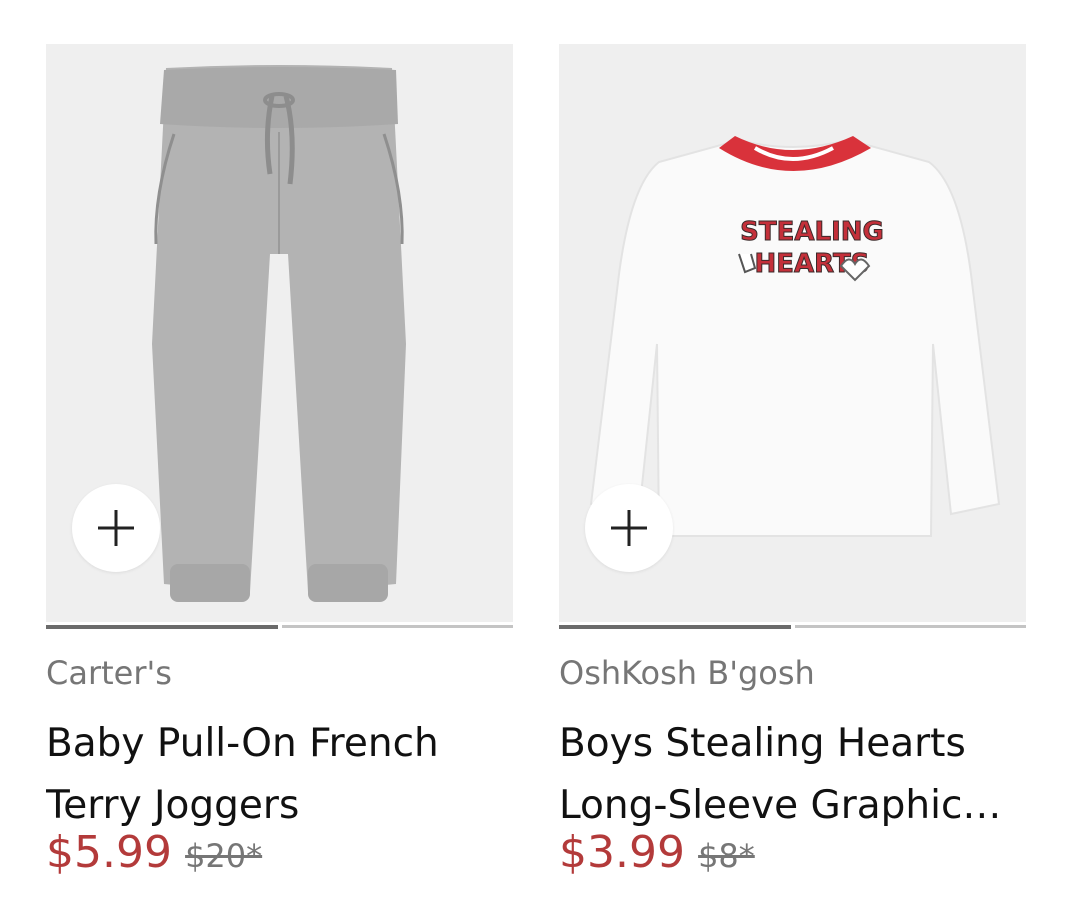 This screenshot has height=900, width=1072. Describe the element at coordinates (687, 673) in the screenshot. I see `product-brand: OshKosh B'gosh` at that location.